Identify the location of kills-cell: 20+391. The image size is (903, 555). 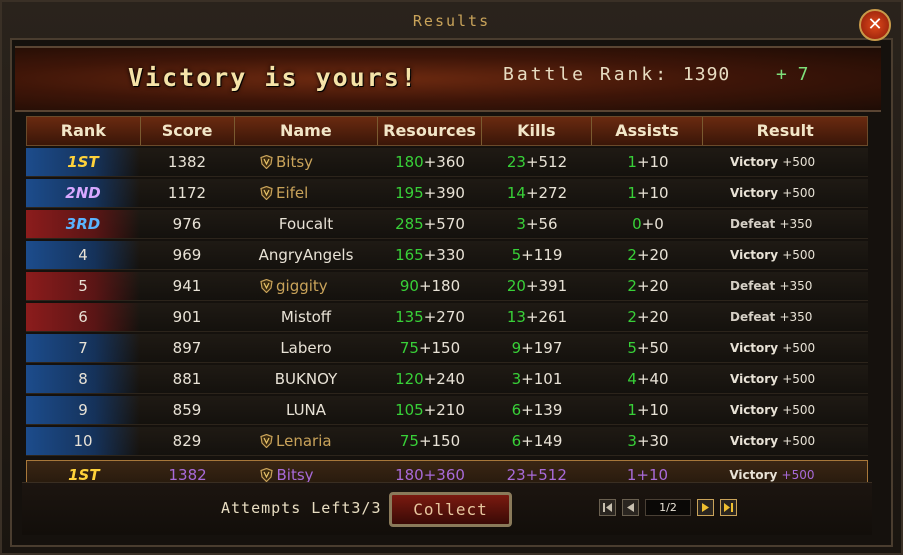
(537, 286).